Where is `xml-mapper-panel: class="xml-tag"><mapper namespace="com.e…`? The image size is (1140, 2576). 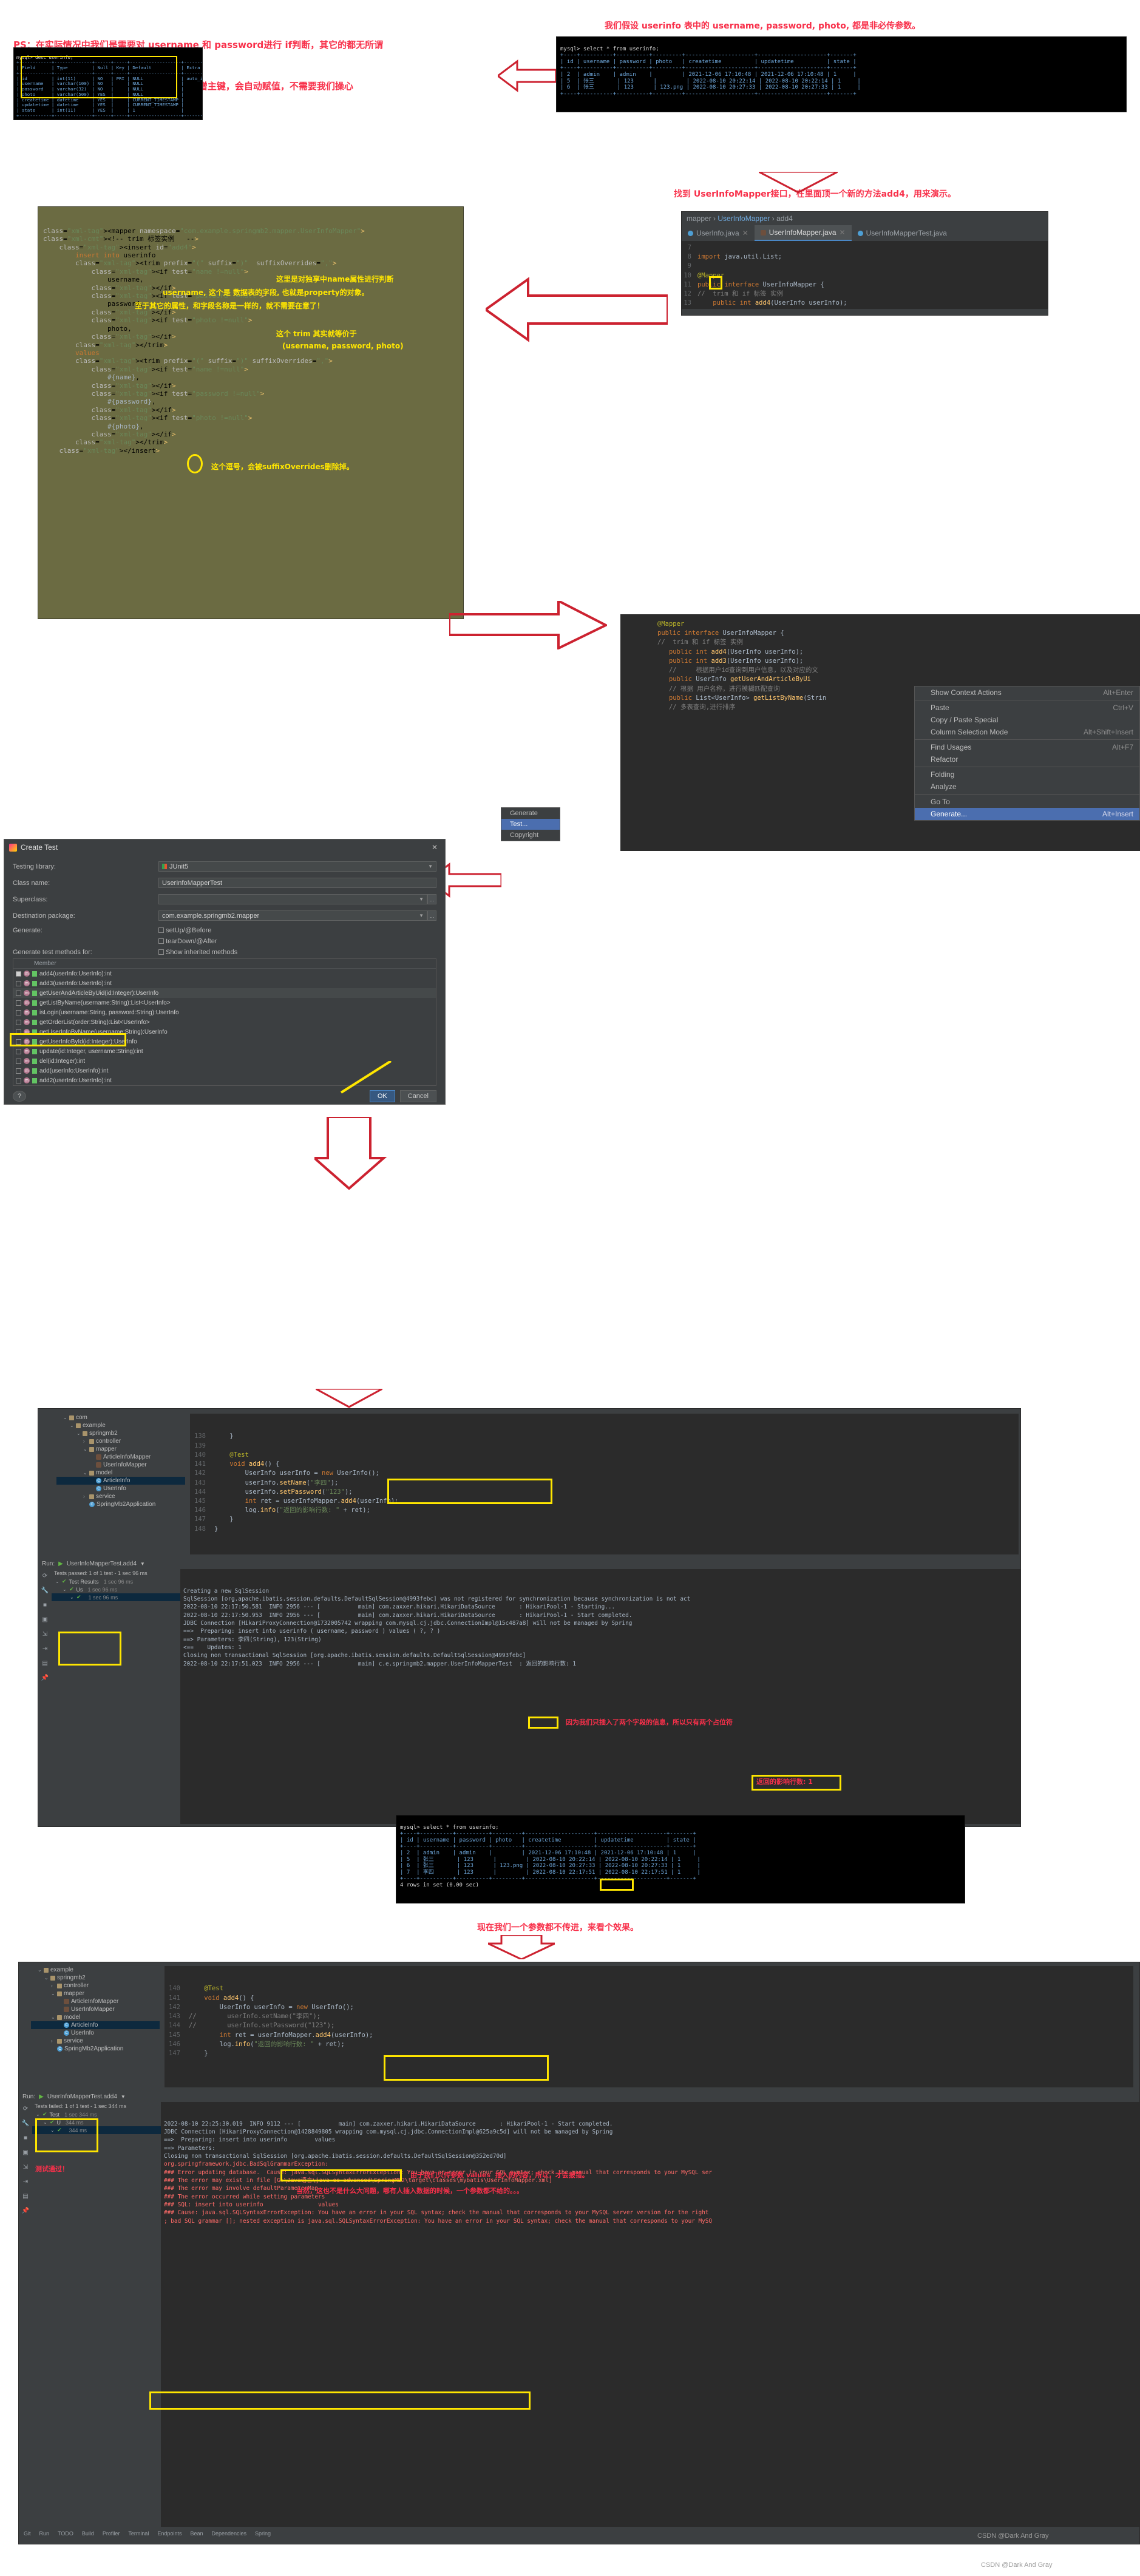
xml-mapper-panel: class="xml-tag"><mapper namespace="com.e… is located at coordinates (251, 413).